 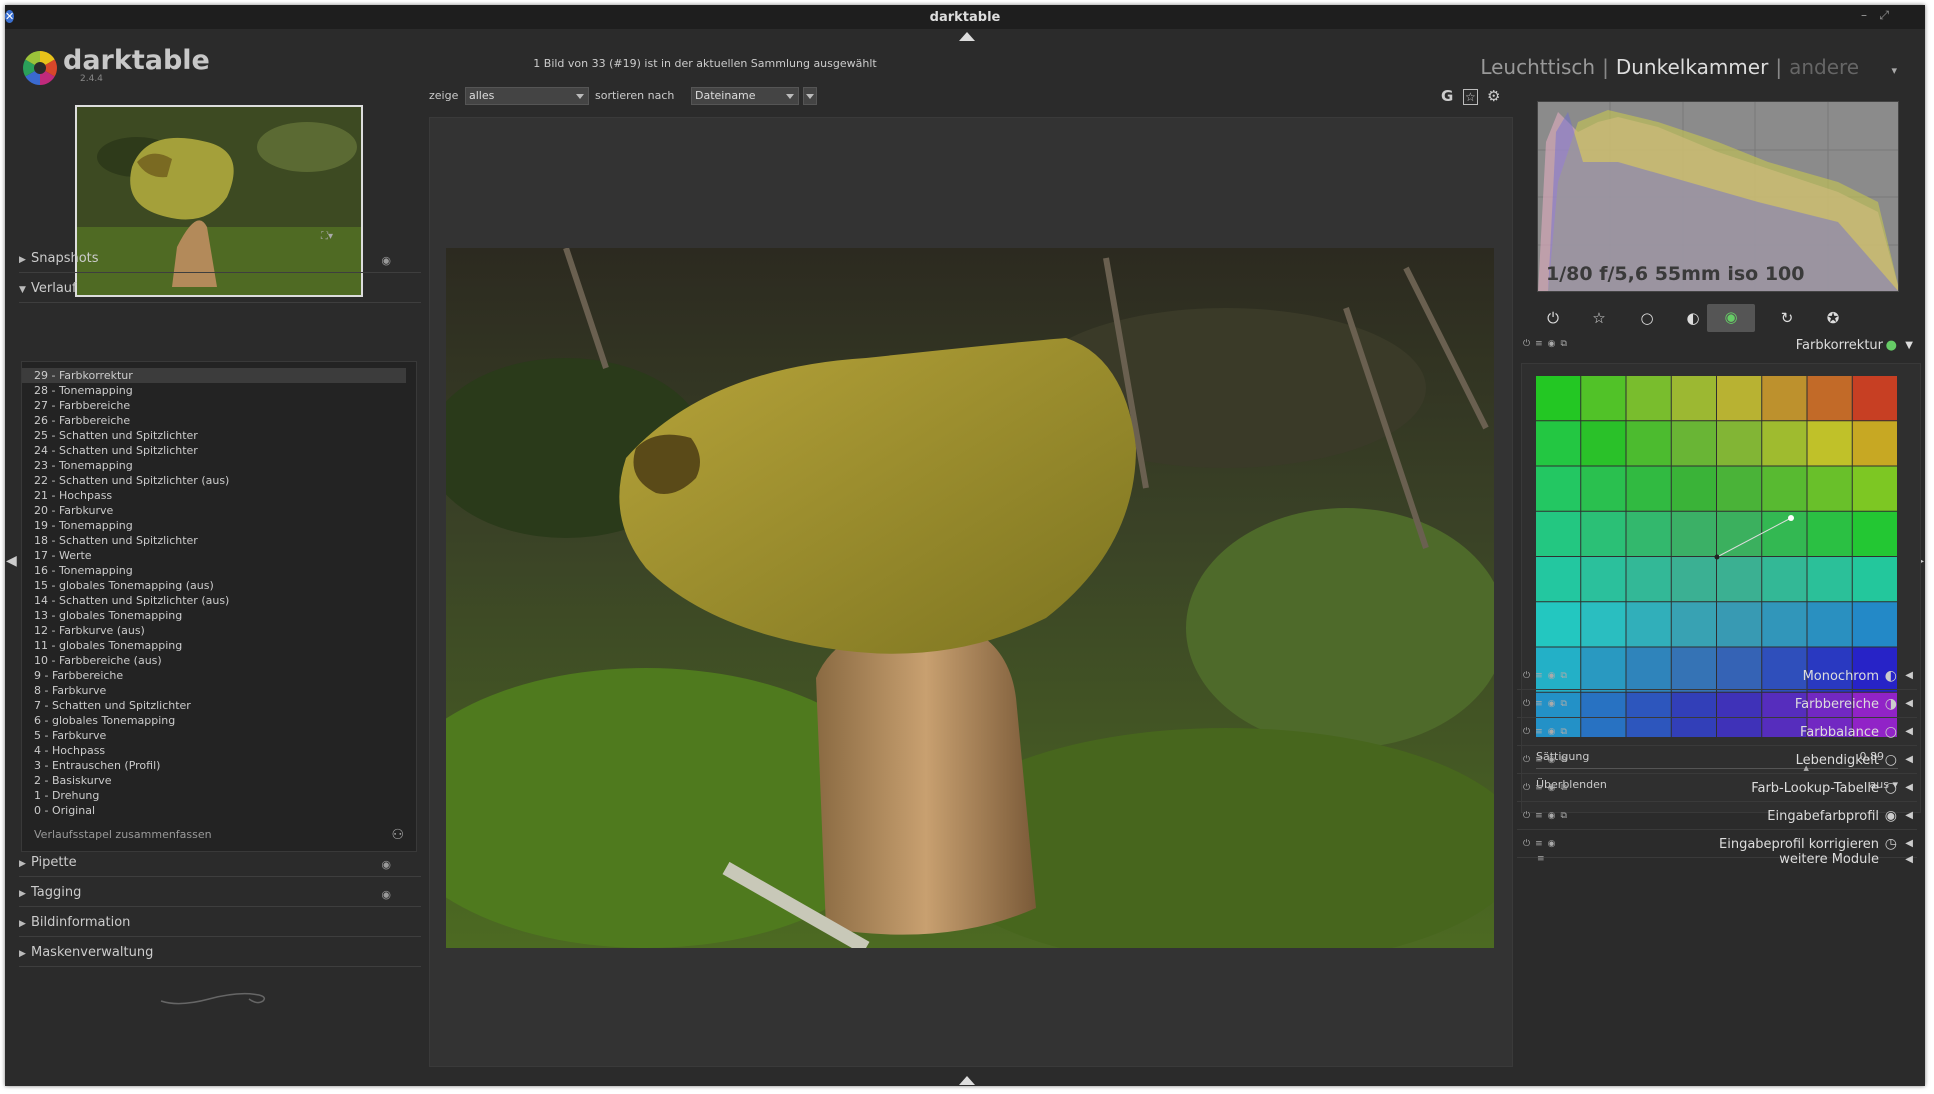 What do you see at coordinates (1693, 318) in the screenshot?
I see `tone-group-icon: ◐` at bounding box center [1693, 318].